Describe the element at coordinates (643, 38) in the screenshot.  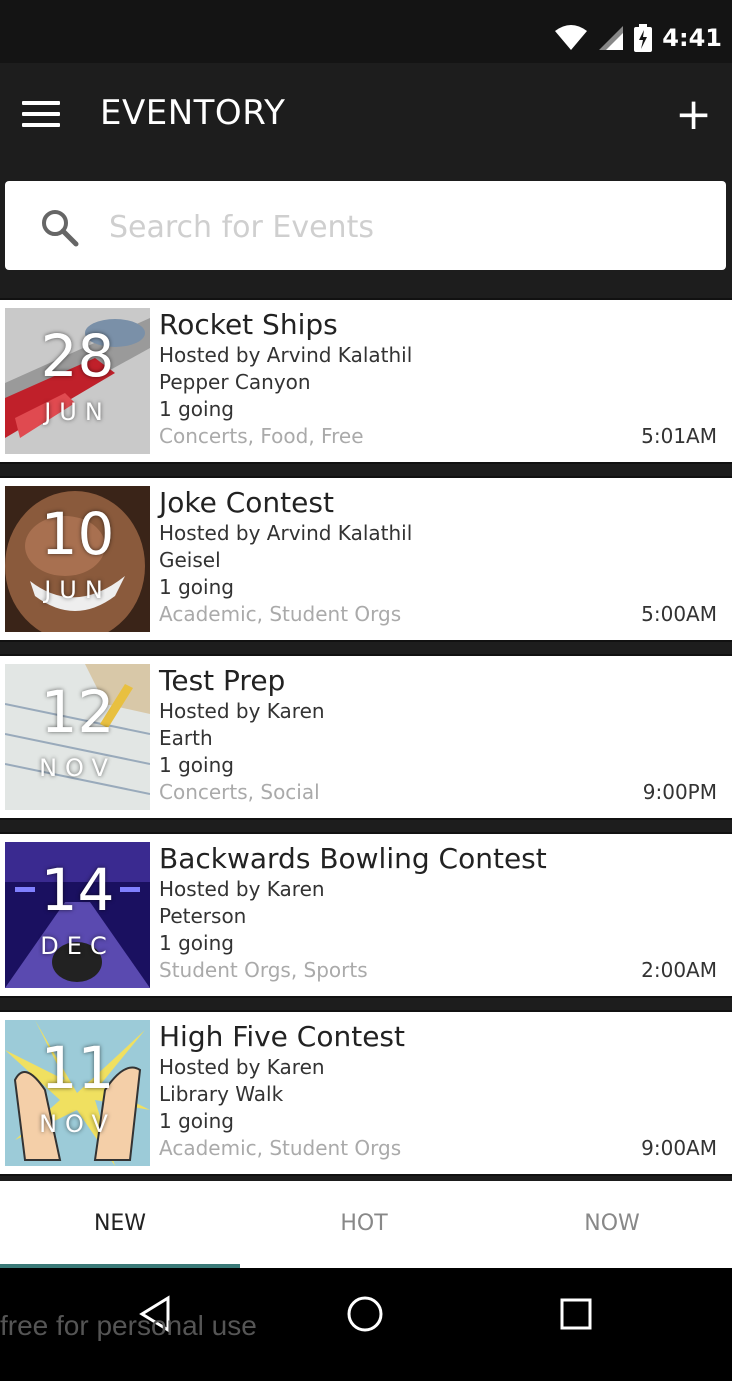
I see `battery-charging-icon` at that location.